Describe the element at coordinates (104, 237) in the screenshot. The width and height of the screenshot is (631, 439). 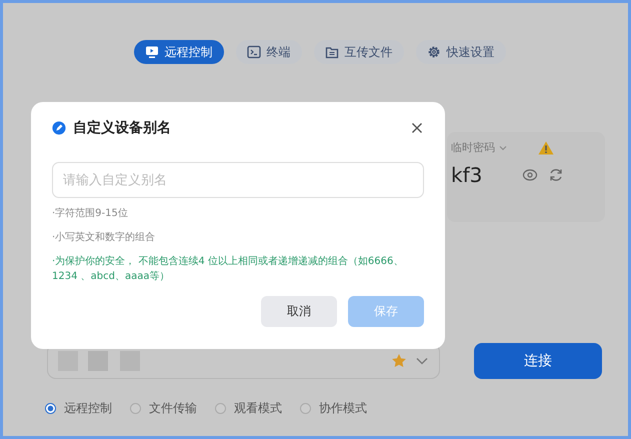
I see `hint-text: ·小写英文和数字的组合` at that location.